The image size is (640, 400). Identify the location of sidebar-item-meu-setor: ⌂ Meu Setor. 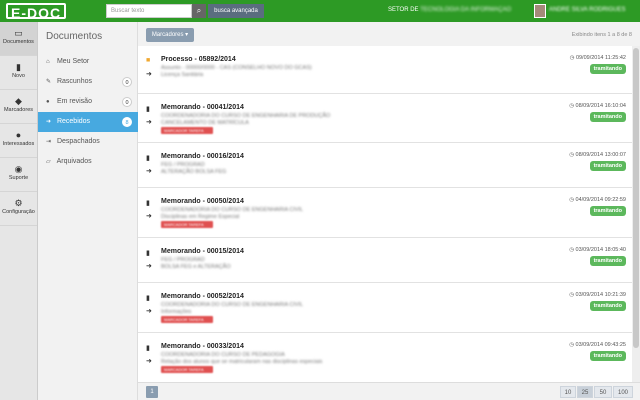
(88, 62).